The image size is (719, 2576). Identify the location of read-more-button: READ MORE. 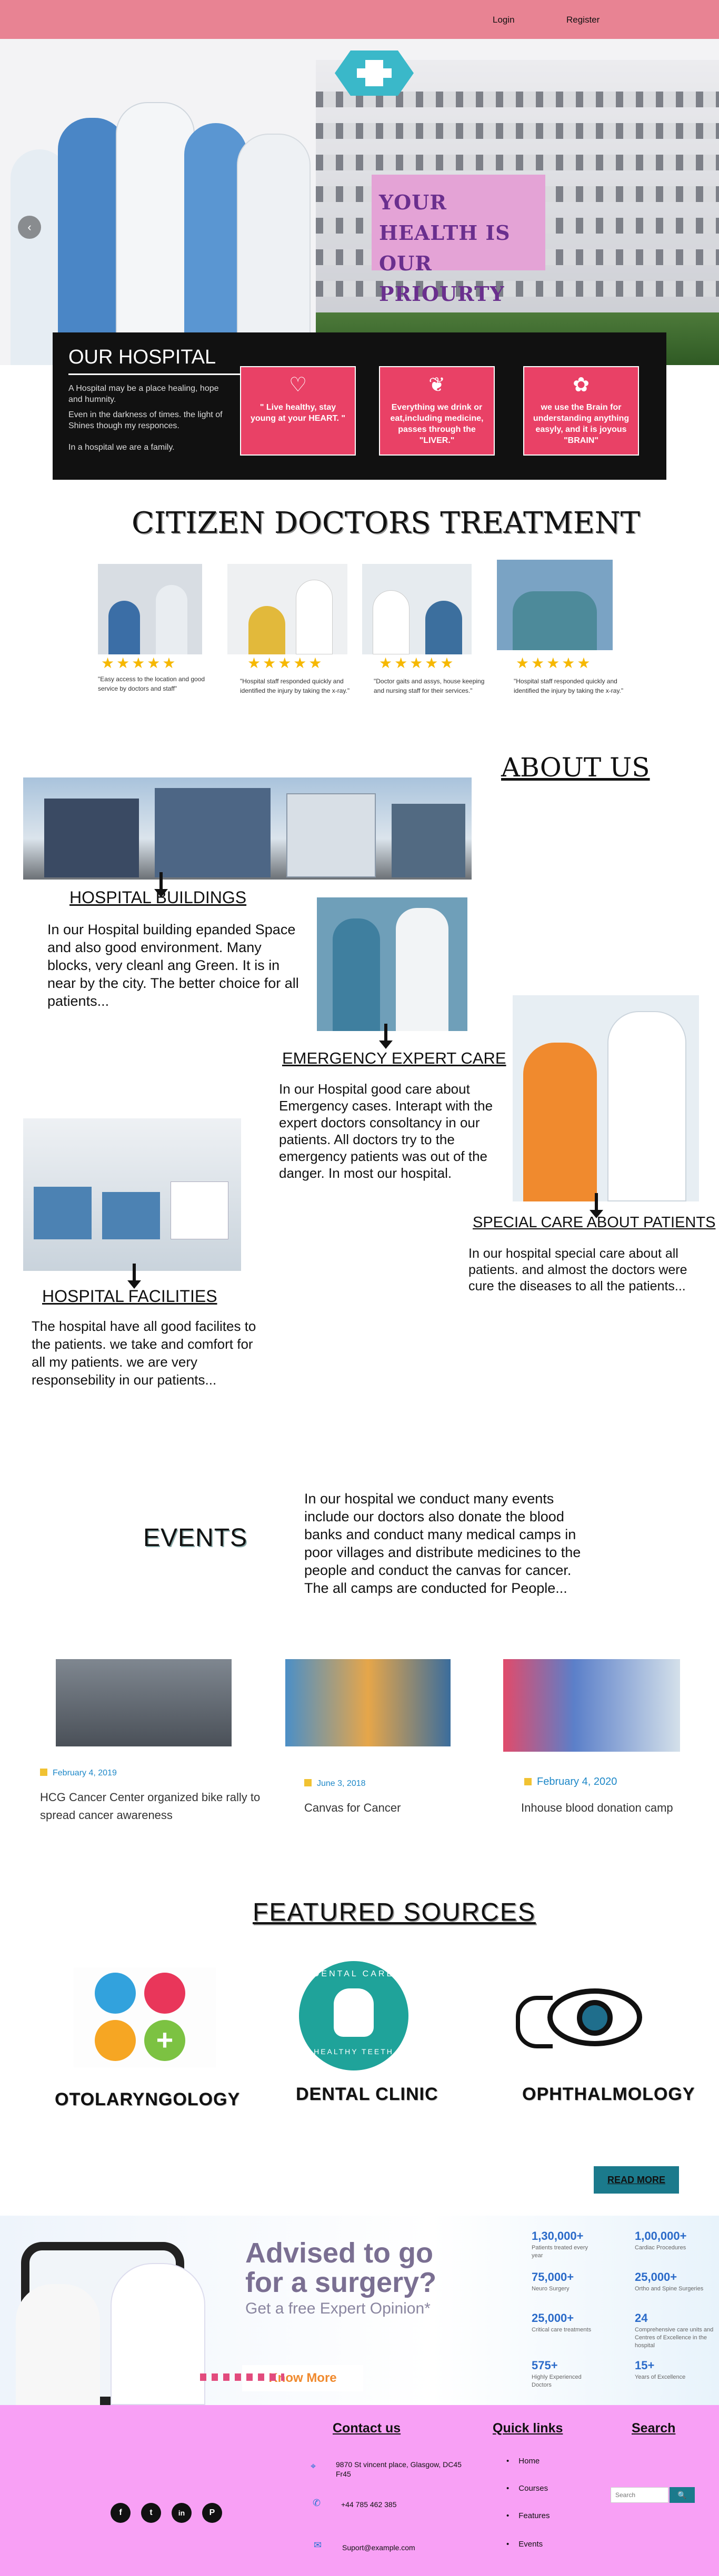
(636, 2180).